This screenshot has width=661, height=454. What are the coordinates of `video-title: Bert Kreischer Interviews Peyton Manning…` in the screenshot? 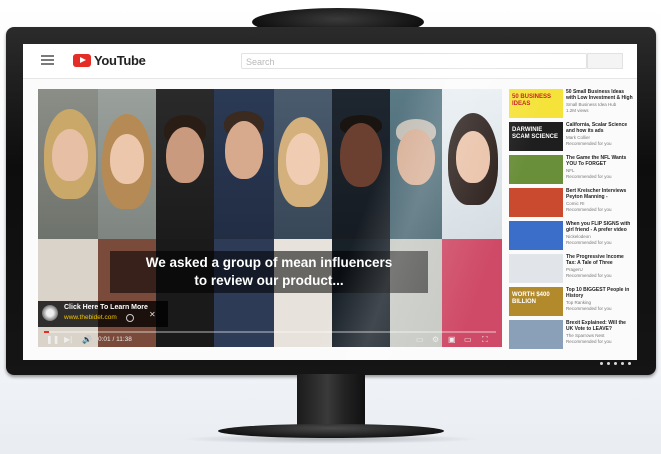 It's located at (599, 194).